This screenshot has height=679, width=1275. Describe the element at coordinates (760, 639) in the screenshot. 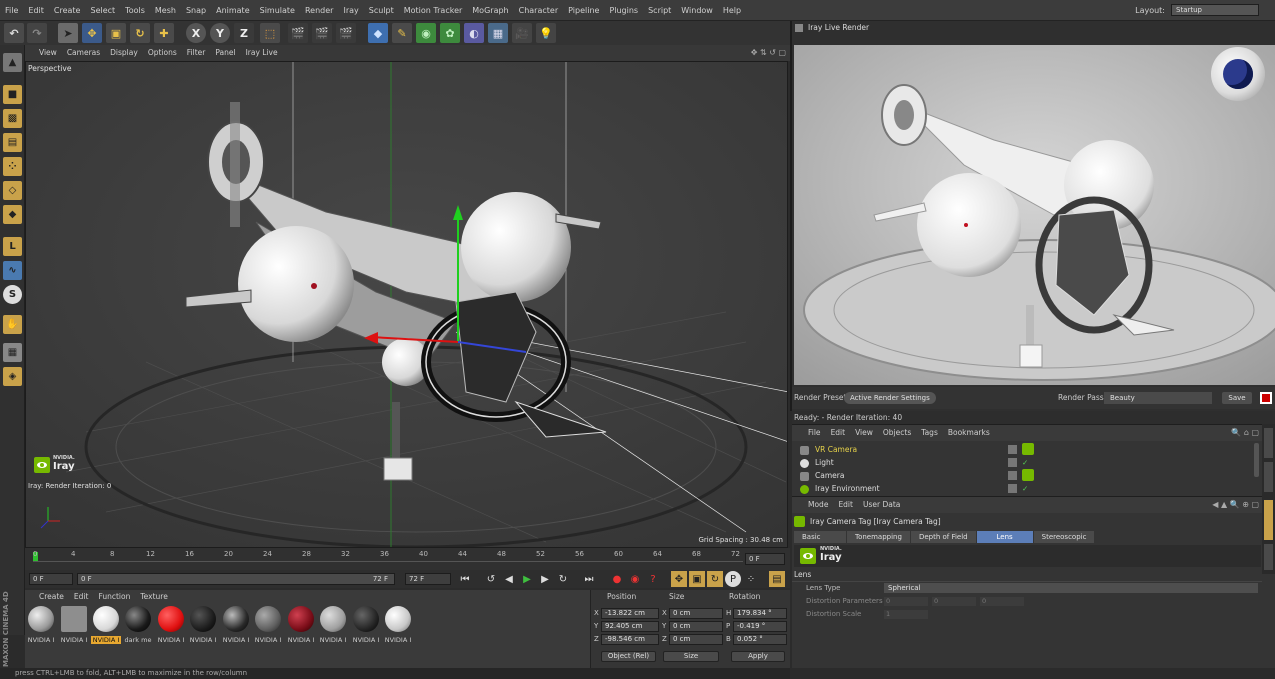

I see `rotation-b-field: 0.052 °` at that location.